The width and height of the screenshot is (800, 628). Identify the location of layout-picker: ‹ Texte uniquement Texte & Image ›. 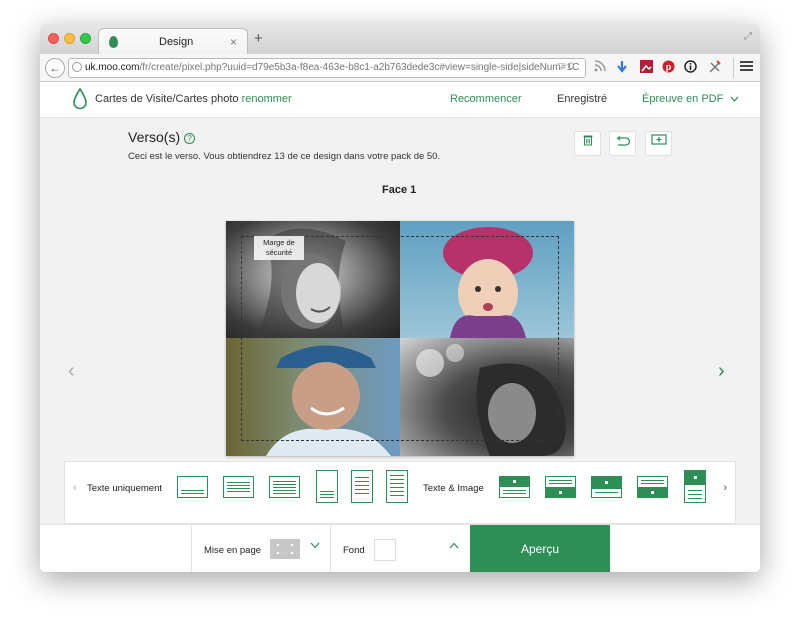
(400, 492).